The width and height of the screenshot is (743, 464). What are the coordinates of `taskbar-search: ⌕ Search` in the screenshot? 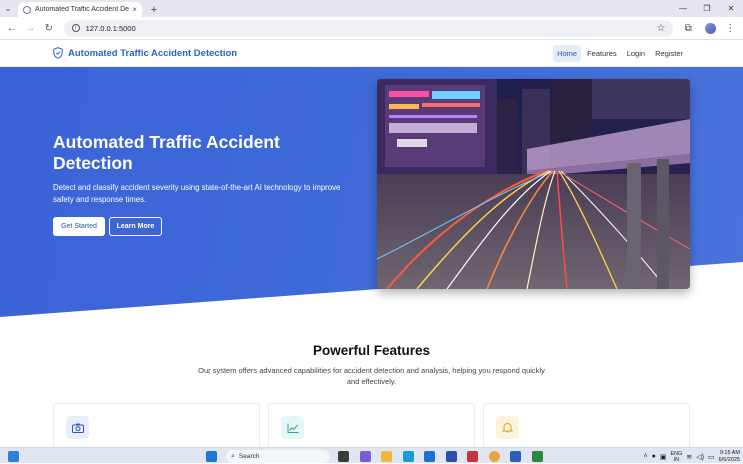 It's located at (278, 456).